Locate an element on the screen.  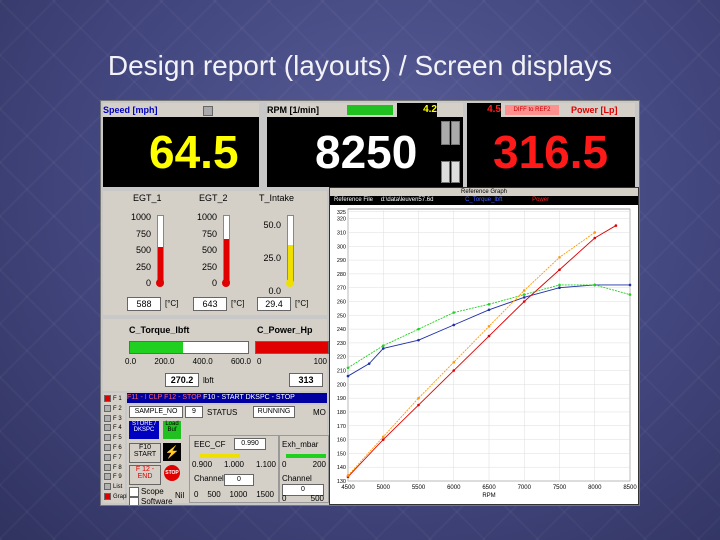
channel1-value: 0 is located at coordinates (239, 480).